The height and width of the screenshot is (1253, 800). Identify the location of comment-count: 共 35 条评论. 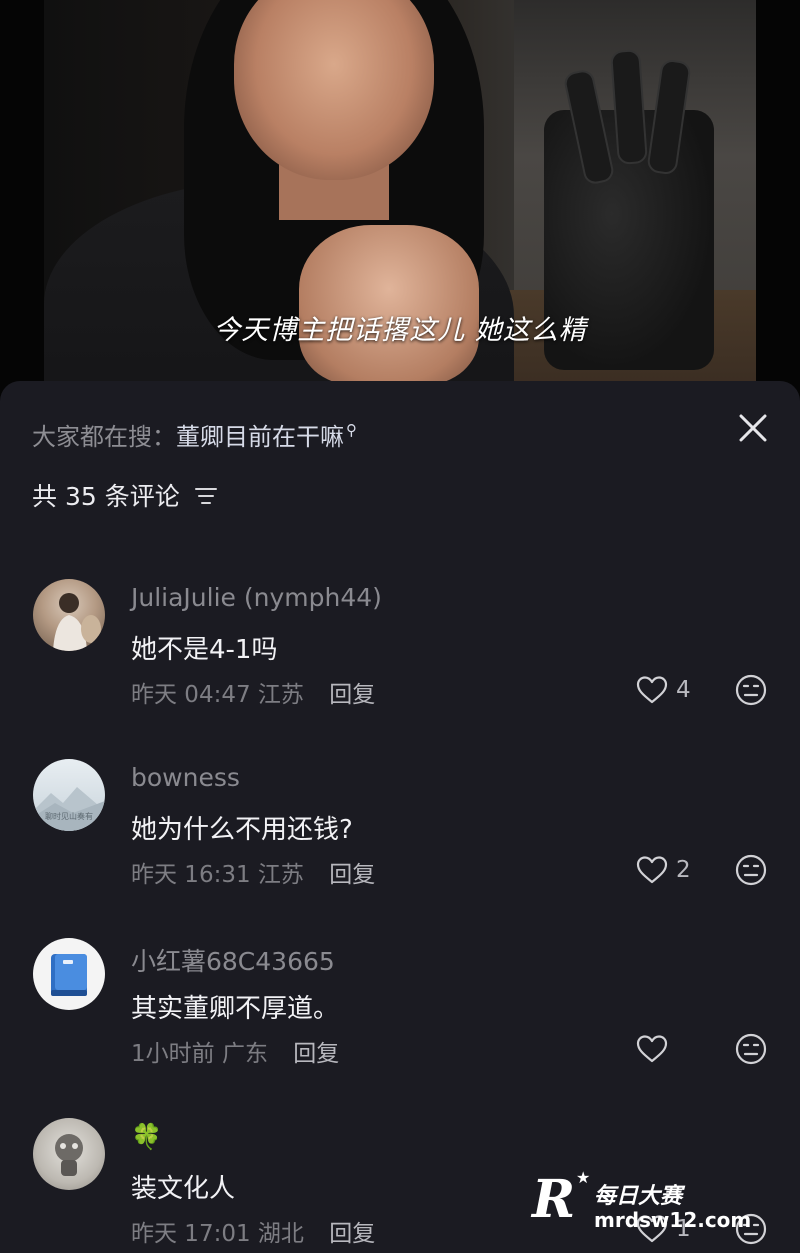
(106, 496).